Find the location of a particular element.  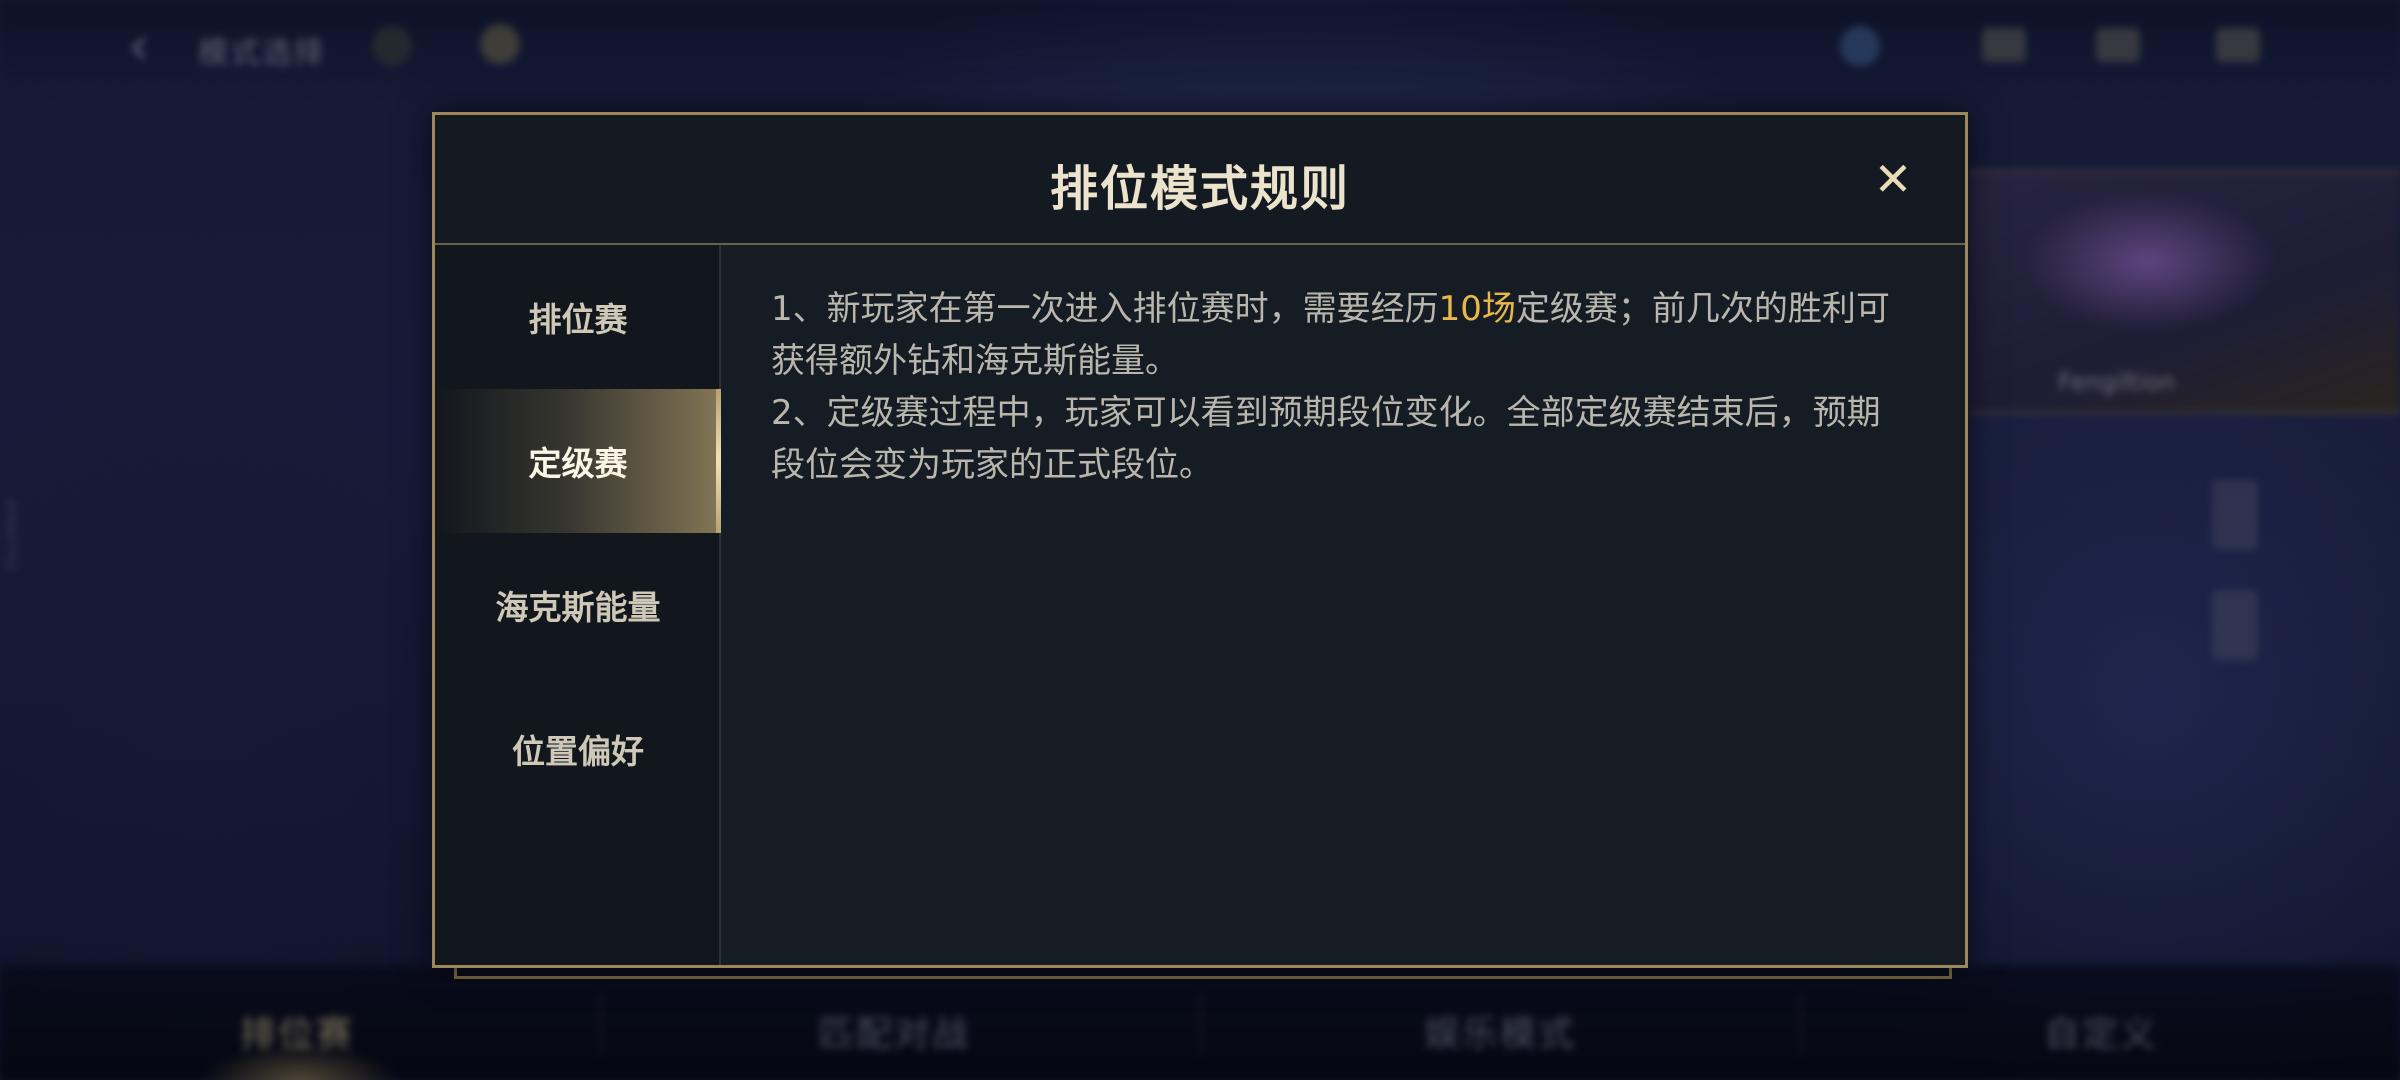

tab-placement: 定级赛 is located at coordinates (578, 461).